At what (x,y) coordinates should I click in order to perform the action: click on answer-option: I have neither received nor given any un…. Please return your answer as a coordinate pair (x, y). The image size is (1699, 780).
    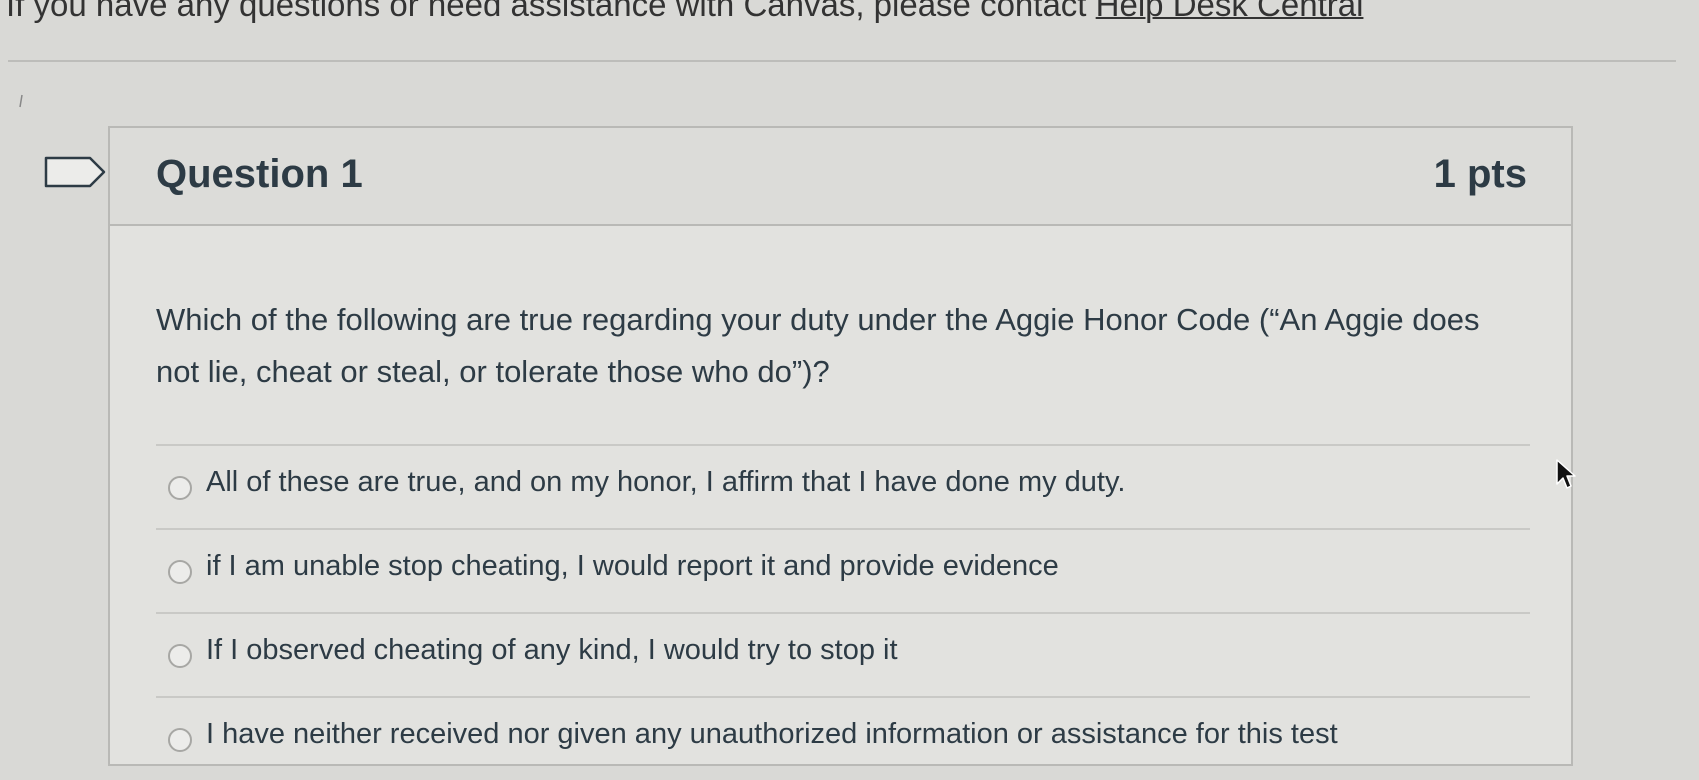
    Looking at the image, I should click on (843, 738).